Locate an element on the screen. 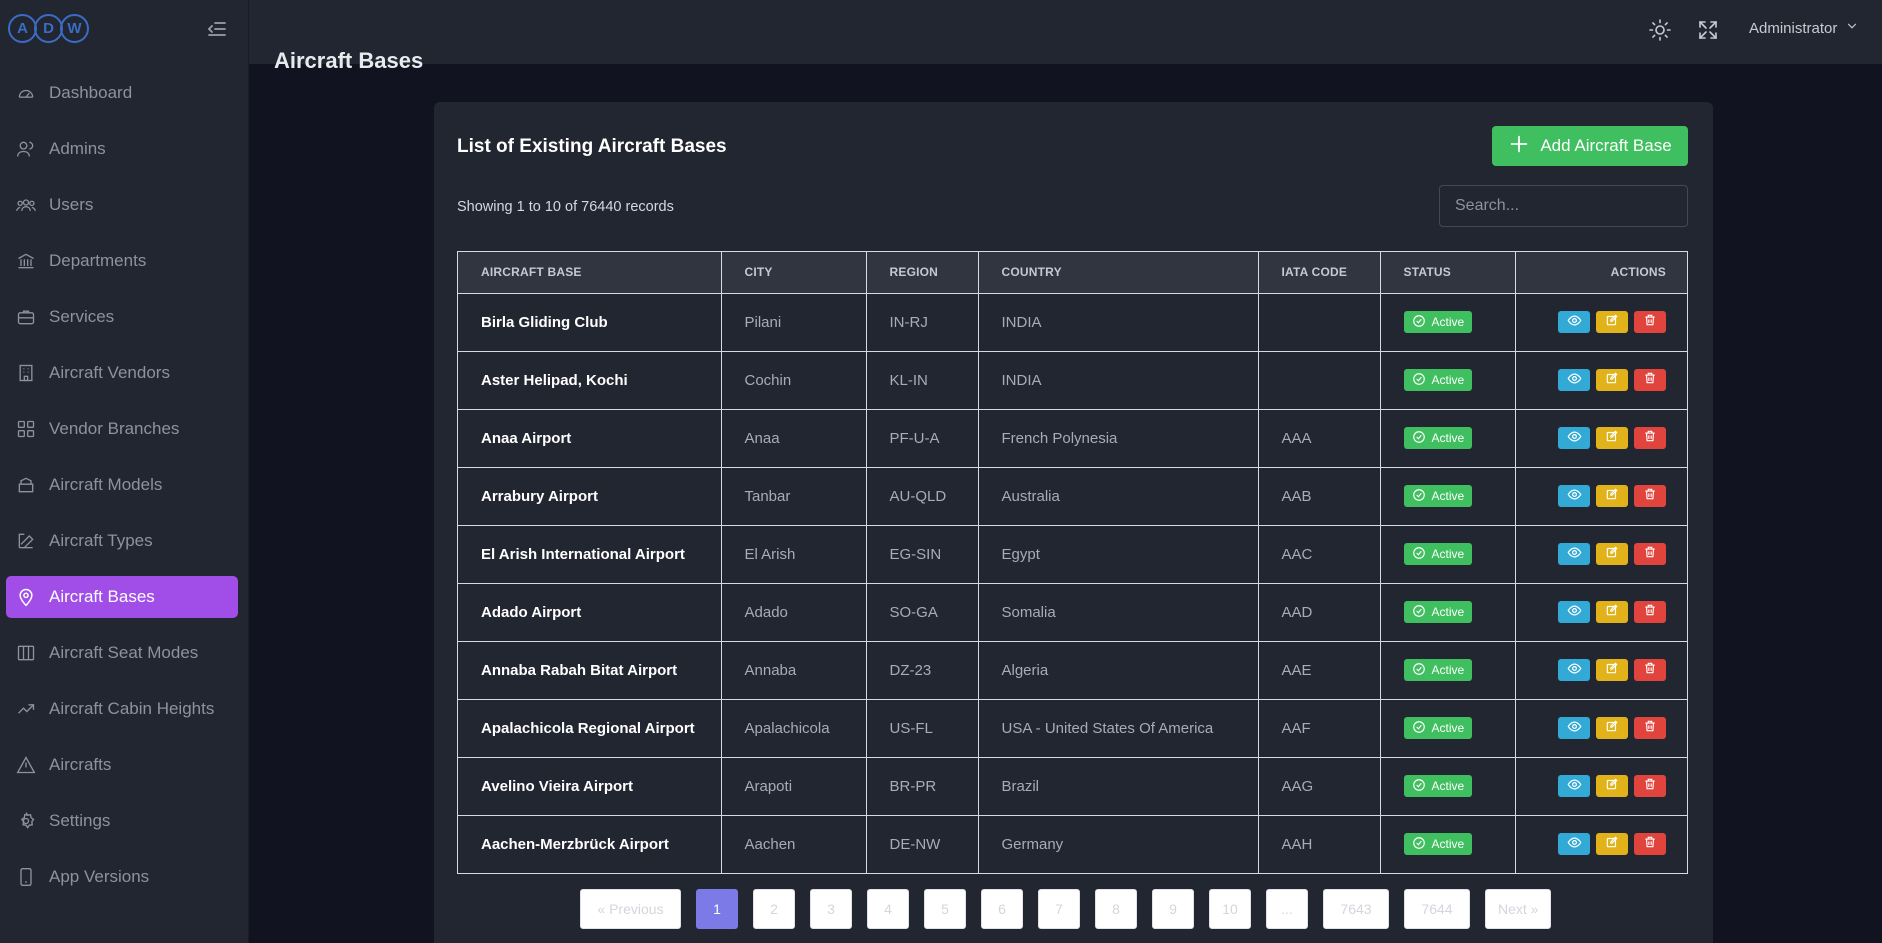 This screenshot has height=943, width=1882. sidebar-item-aircraft-models: Aircraft Models is located at coordinates (122, 485).